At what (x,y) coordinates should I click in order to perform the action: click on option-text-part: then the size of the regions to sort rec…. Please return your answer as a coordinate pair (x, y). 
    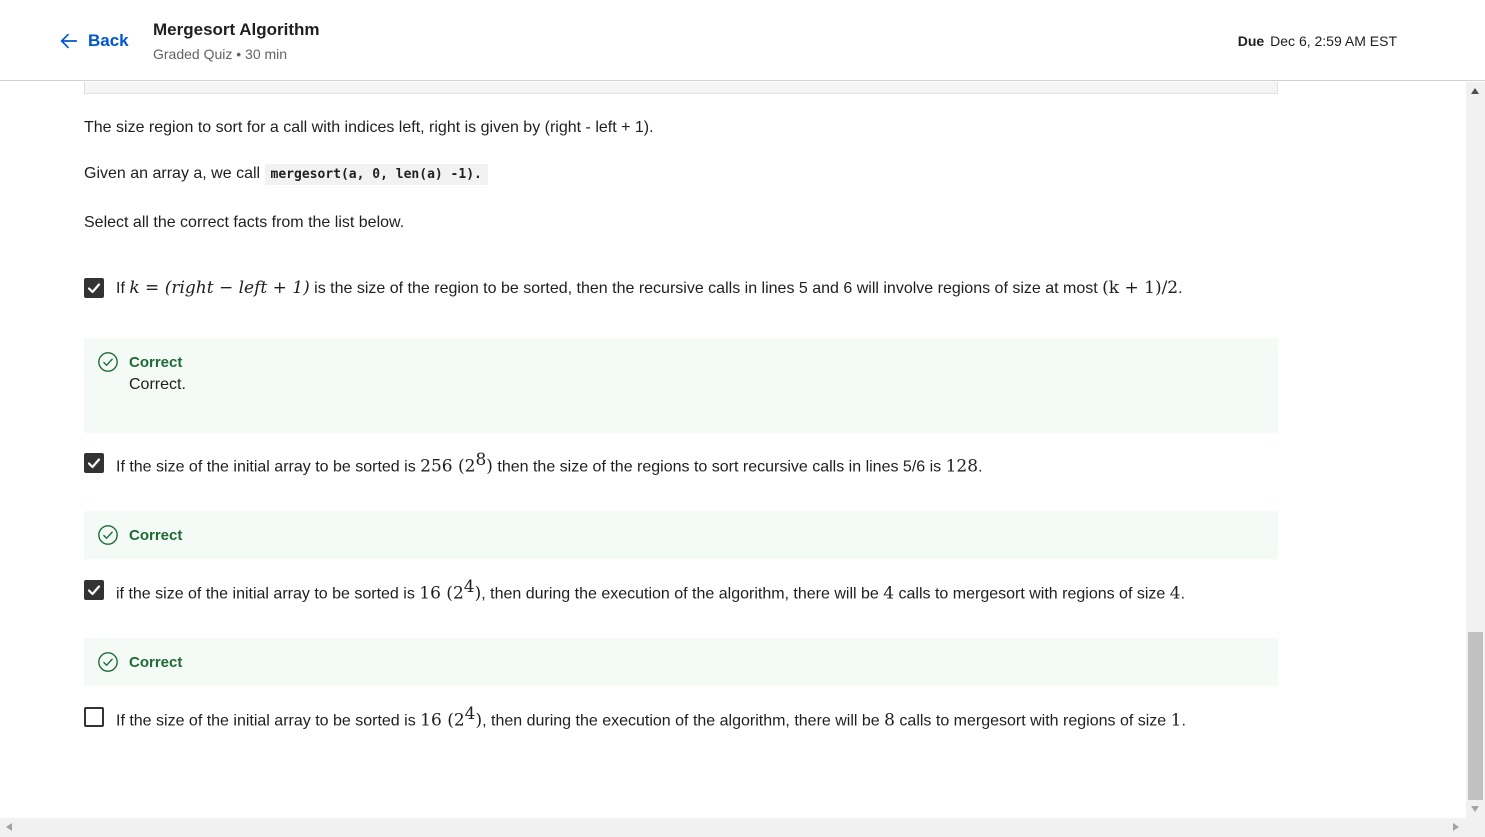
    Looking at the image, I should click on (719, 467).